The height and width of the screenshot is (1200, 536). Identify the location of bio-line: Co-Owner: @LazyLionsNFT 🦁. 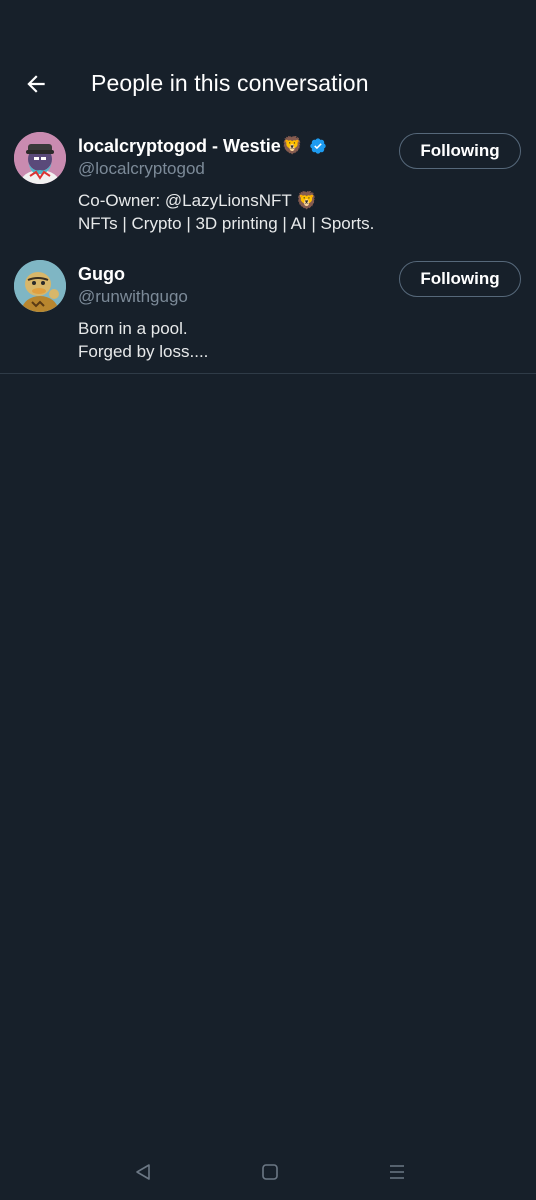
(198, 200).